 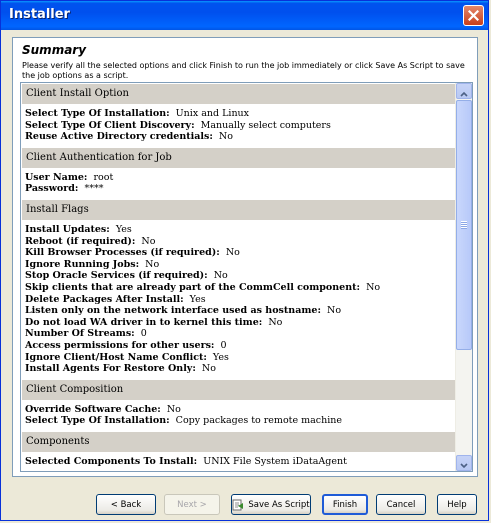 I want to click on option-label: Delete Packages After Install:, so click(x=104, y=299).